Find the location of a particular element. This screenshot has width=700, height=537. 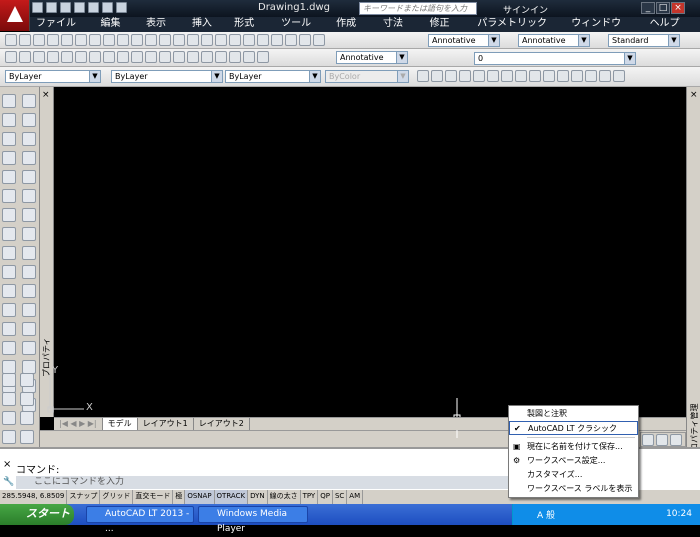

qp-toggle: QP is located at coordinates (325, 497).